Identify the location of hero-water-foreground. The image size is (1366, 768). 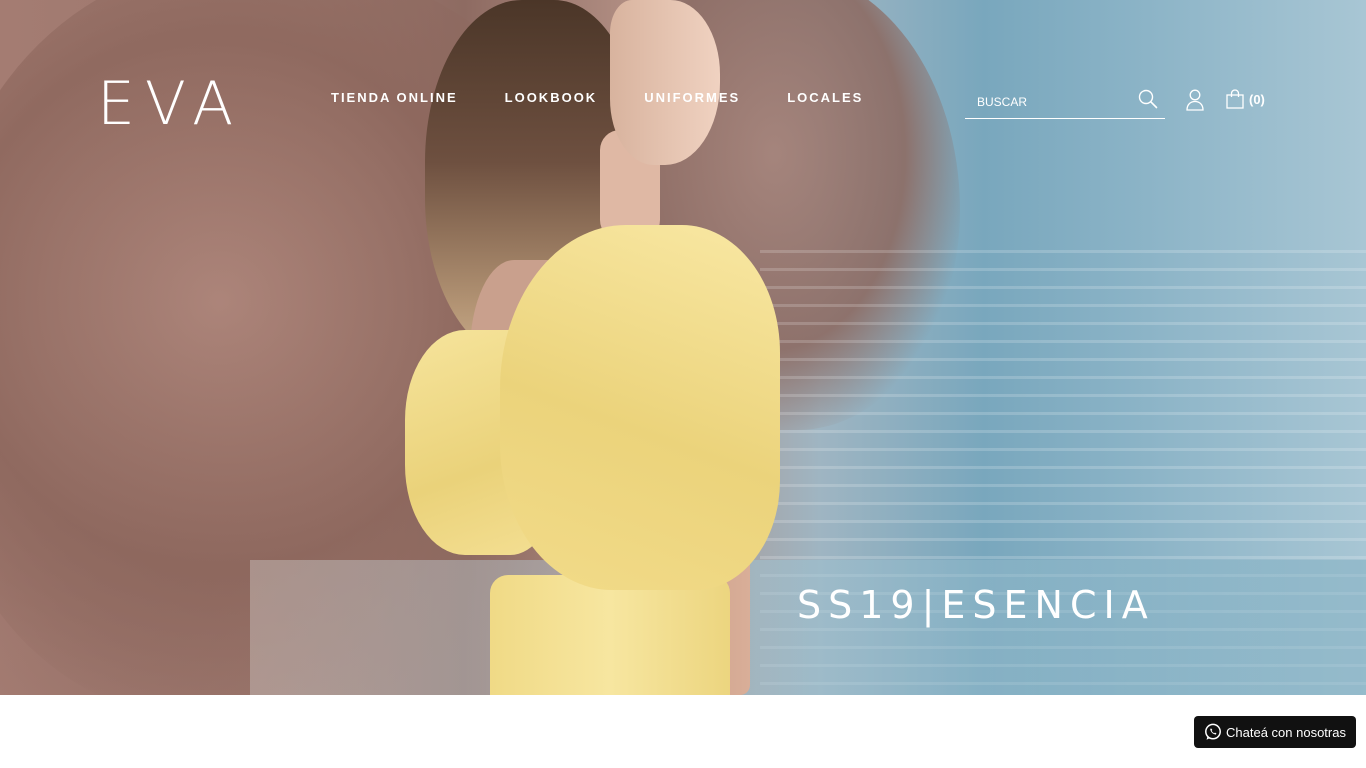
(808, 627).